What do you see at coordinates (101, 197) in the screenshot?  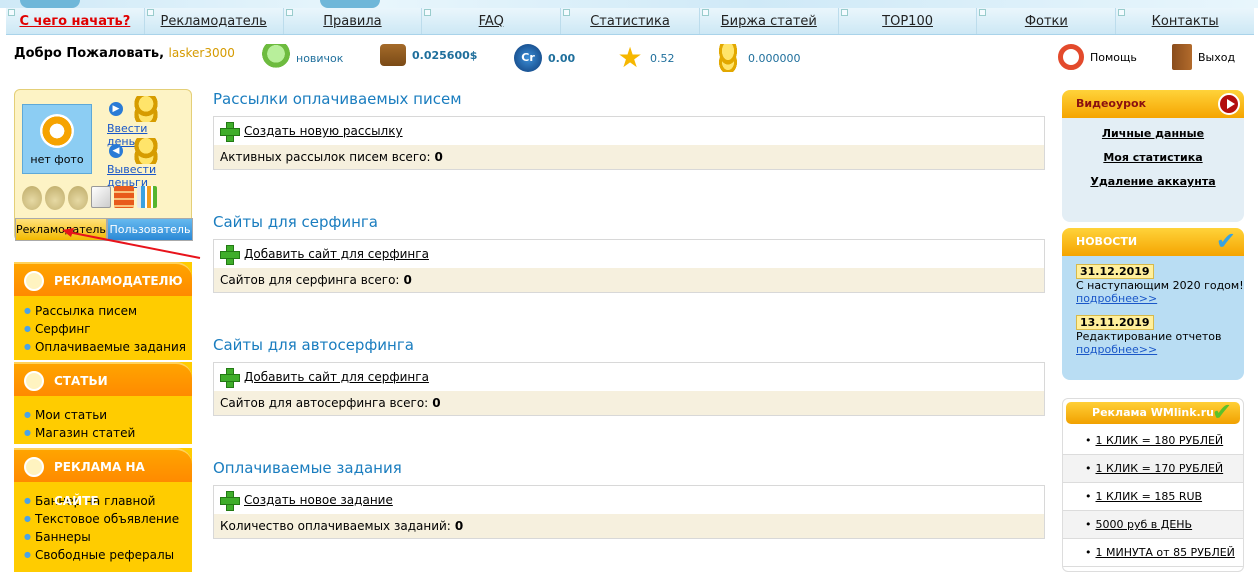 I see `notepad-icon` at bounding box center [101, 197].